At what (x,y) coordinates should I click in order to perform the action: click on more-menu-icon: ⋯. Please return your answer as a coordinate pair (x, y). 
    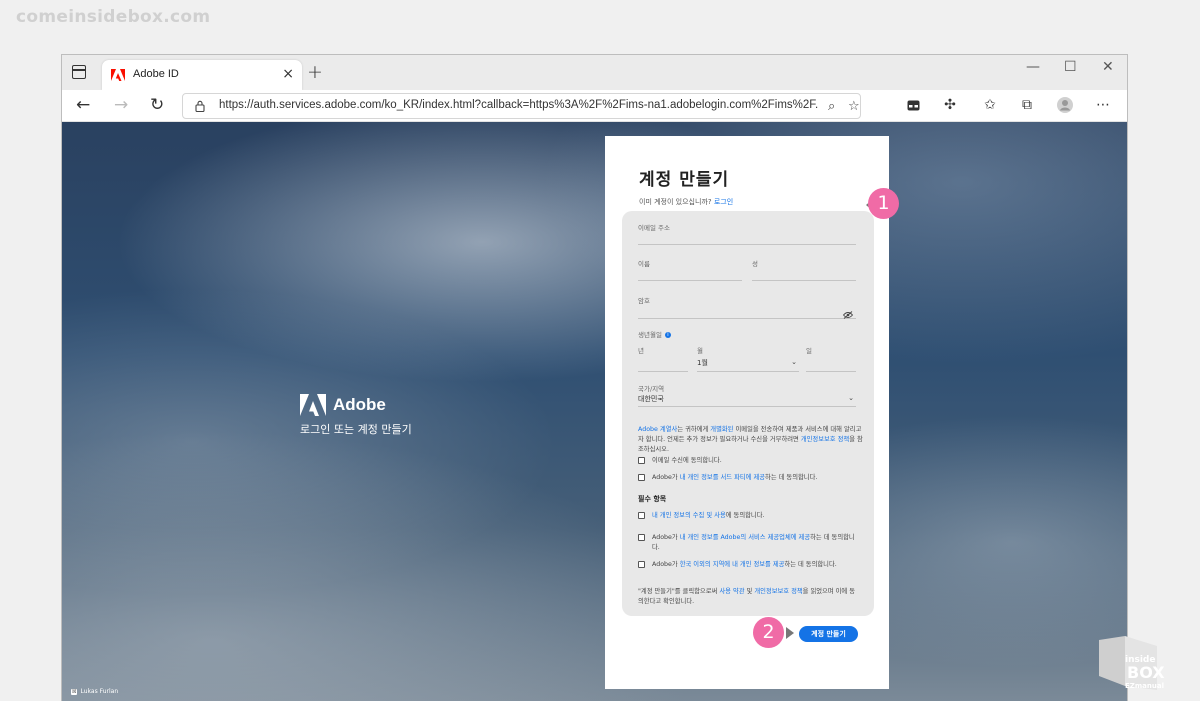
    Looking at the image, I should click on (1103, 105).